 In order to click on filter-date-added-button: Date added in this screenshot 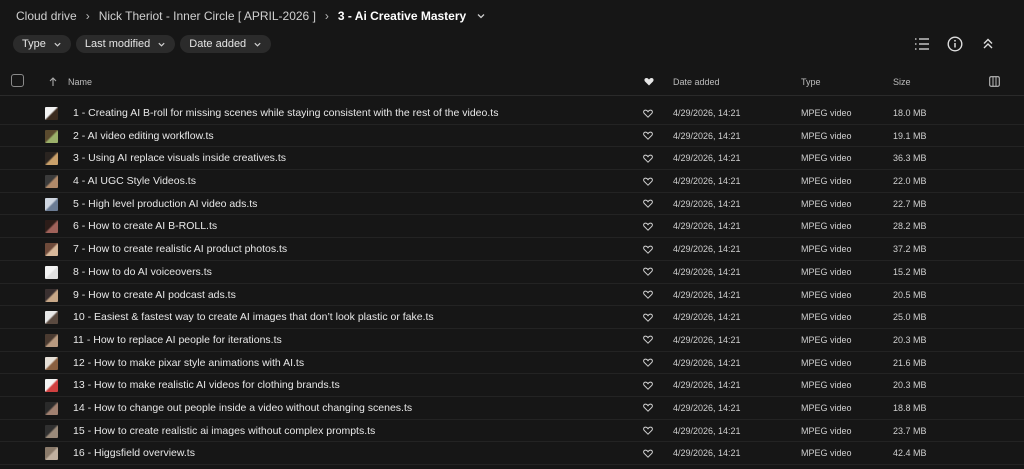, I will do `click(226, 44)`.